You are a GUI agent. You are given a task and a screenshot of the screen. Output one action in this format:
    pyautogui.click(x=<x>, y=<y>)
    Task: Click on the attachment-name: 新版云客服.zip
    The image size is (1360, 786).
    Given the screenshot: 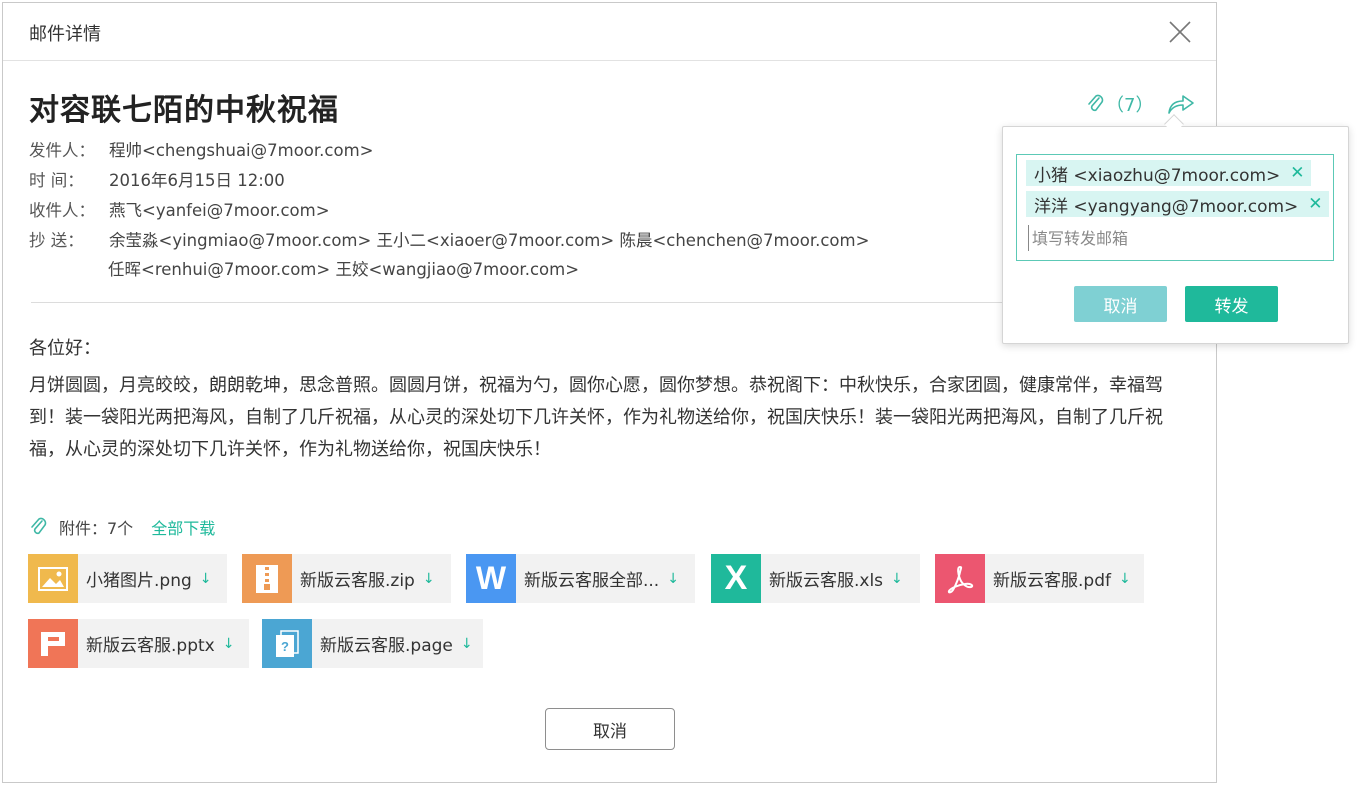 What is the action you would take?
    pyautogui.click(x=357, y=581)
    